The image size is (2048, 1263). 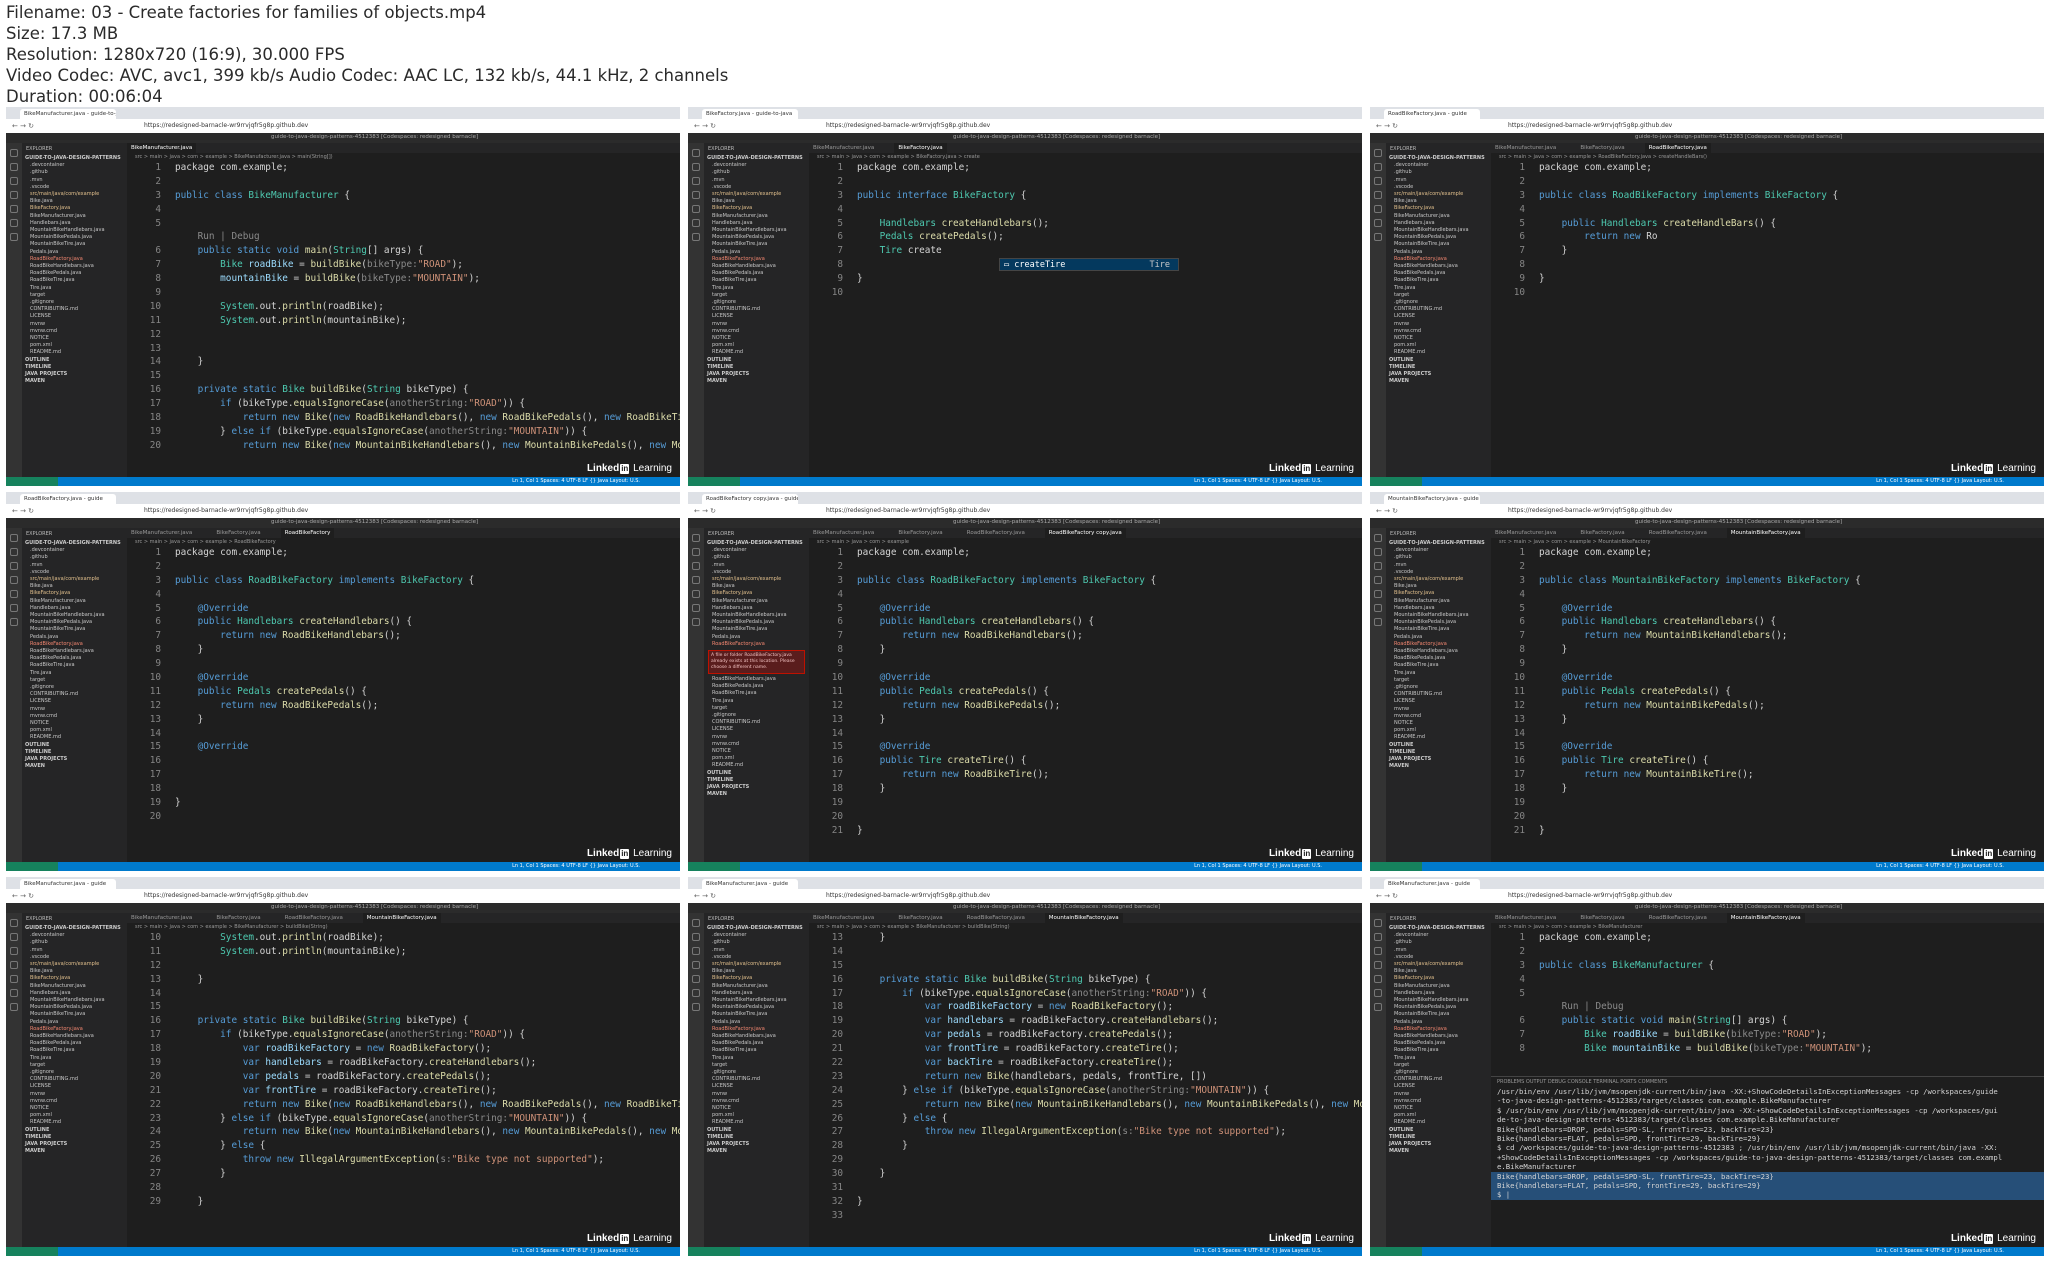 What do you see at coordinates (1438, 928) in the screenshot?
I see `explorer-file-item: GUIDE-TO-JAVA-DESIGN-PATTERNS` at bounding box center [1438, 928].